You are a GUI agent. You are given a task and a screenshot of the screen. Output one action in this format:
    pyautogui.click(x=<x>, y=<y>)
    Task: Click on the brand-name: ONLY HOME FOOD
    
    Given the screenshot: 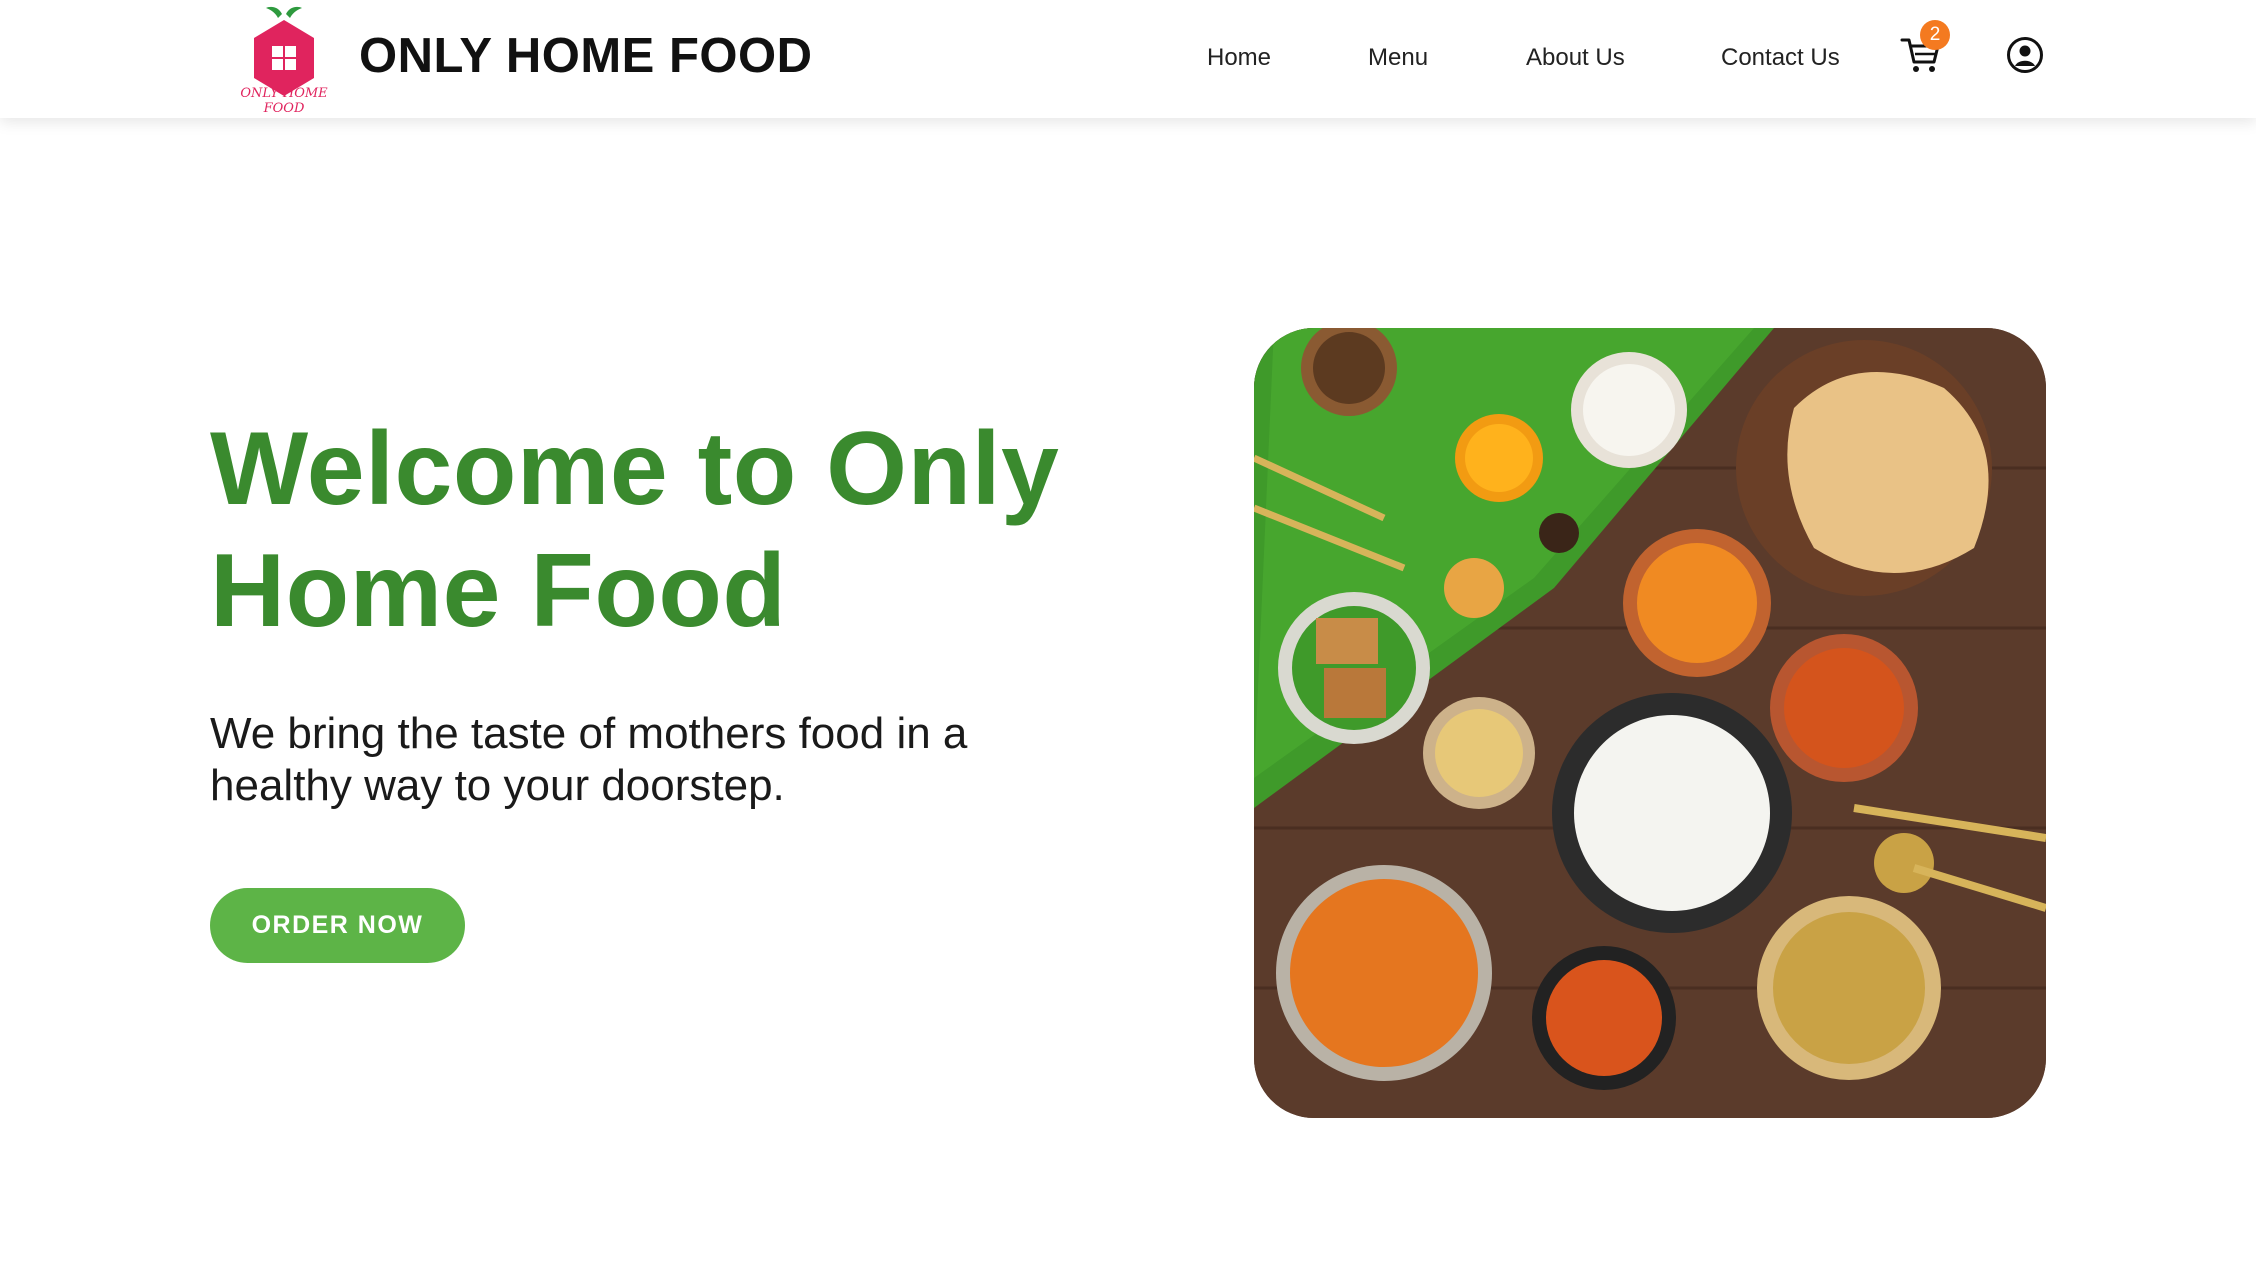 What is the action you would take?
    pyautogui.click(x=586, y=56)
    